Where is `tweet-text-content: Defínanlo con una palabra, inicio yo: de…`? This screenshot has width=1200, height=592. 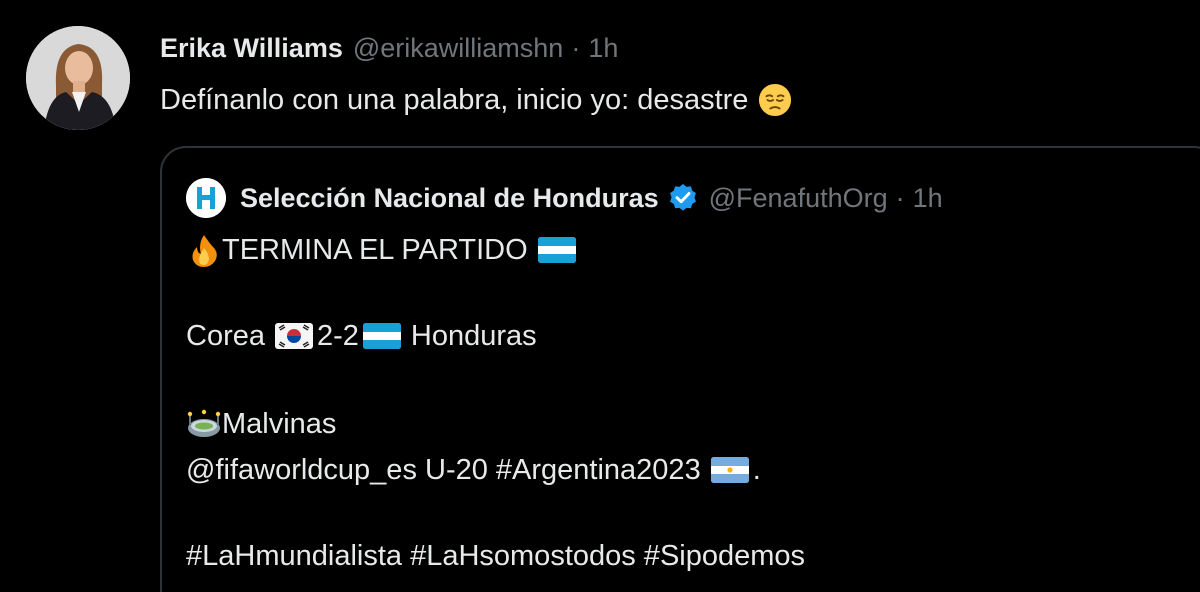
tweet-text-content: Defínanlo con una palabra, inicio yo: de… is located at coordinates (454, 99).